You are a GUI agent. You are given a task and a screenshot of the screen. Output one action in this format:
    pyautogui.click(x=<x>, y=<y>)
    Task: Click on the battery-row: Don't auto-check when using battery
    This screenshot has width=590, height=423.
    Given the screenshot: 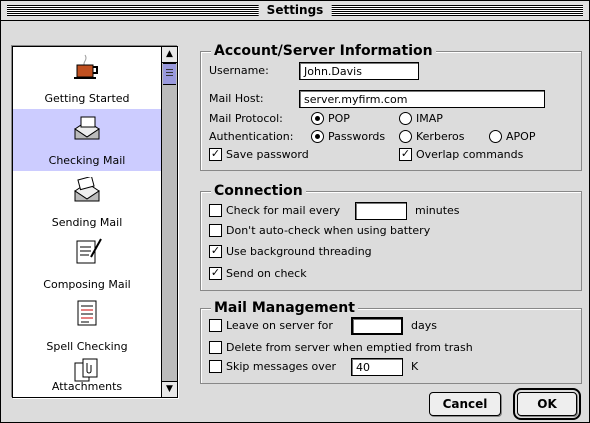 What is the action you would take?
    pyautogui.click(x=389, y=231)
    